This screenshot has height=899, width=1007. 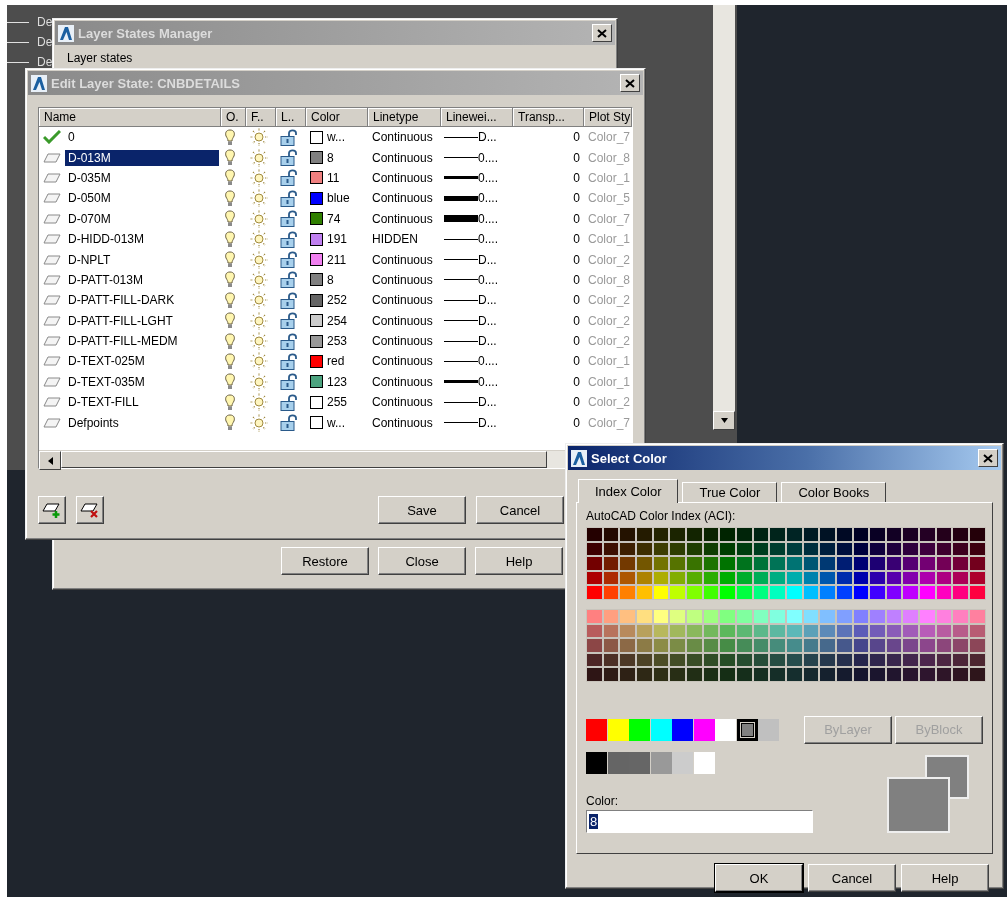 I want to click on column-header: F.., so click(x=261, y=117).